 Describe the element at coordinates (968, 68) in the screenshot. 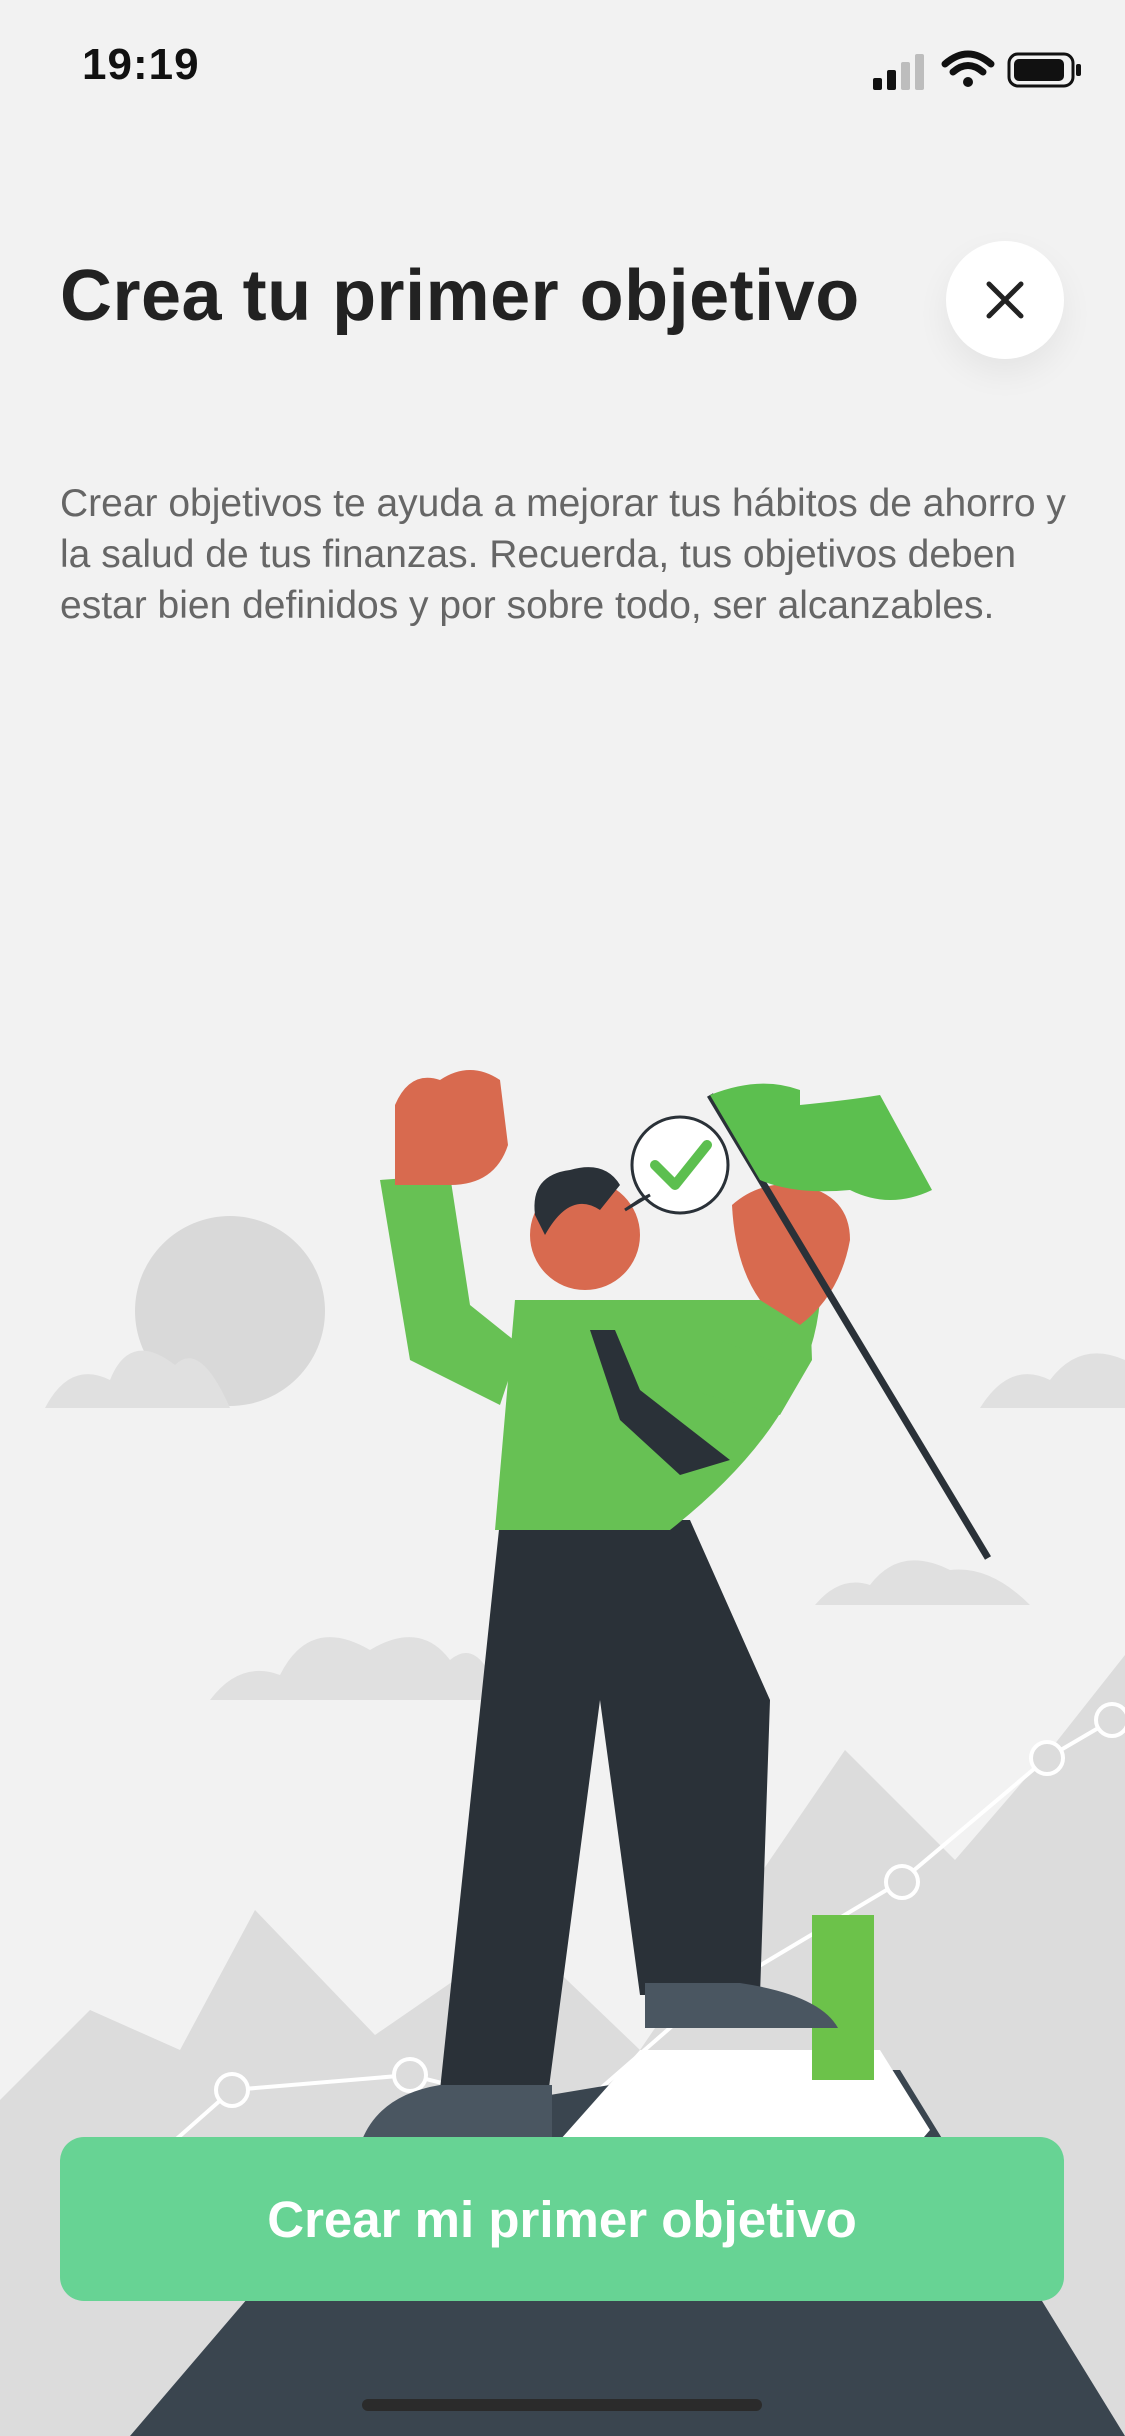

I see `wifi-icon` at that location.